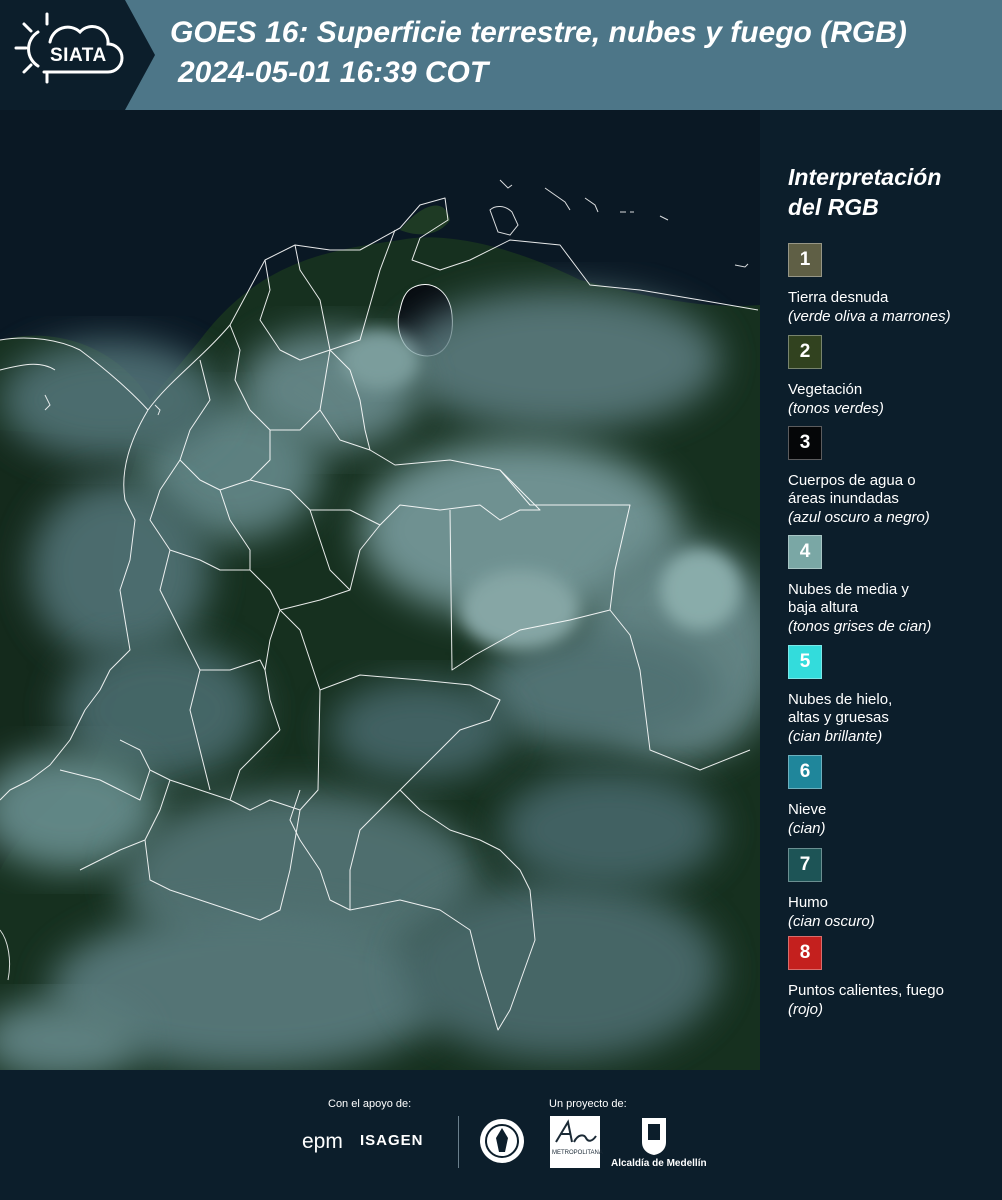 The height and width of the screenshot is (1200, 1002). I want to click on epm-logo: epm, so click(322, 1141).